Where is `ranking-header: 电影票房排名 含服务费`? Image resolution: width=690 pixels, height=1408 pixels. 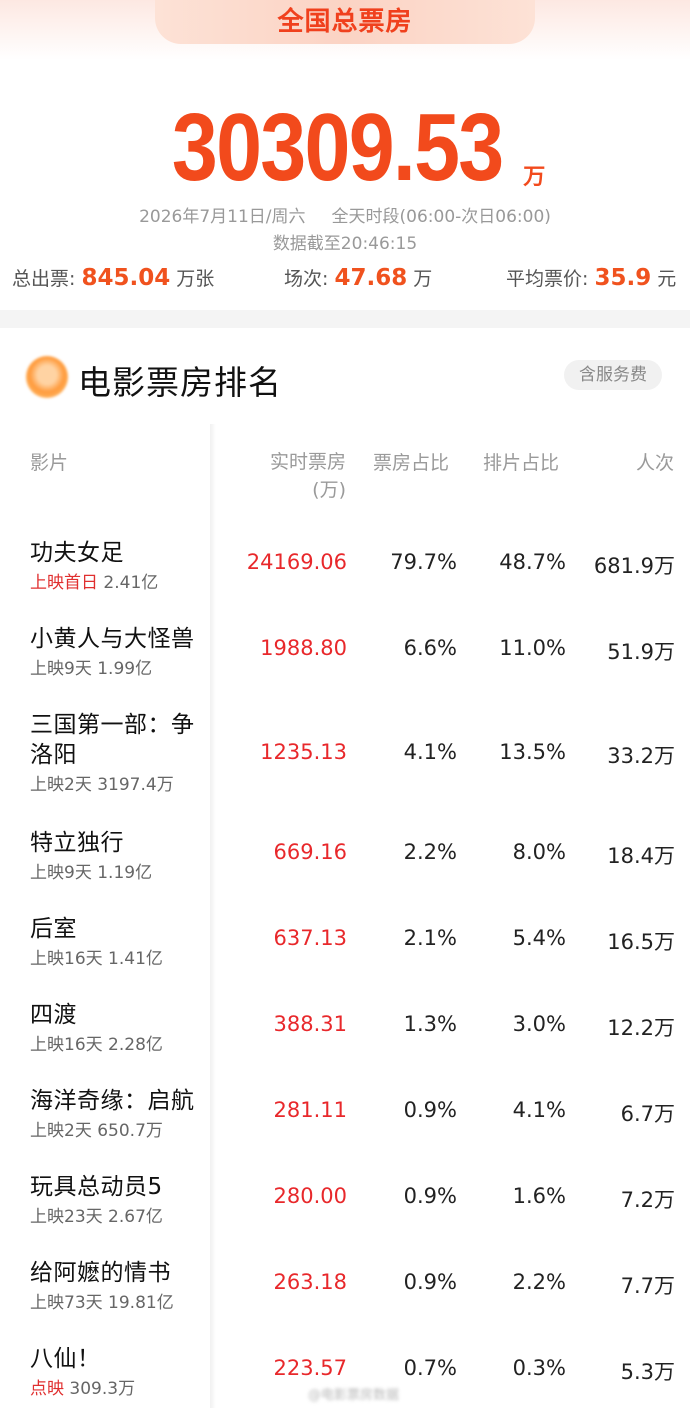 ranking-header: 电影票房排名 含服务费 is located at coordinates (345, 376).